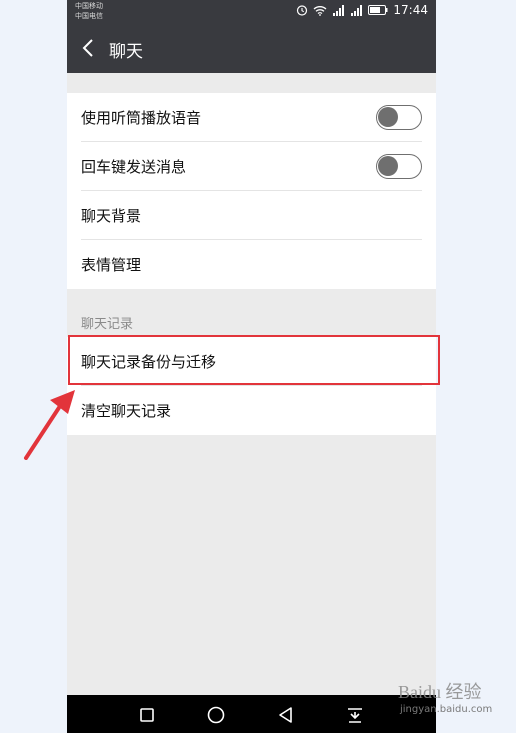 The width and height of the screenshot is (516, 733). Describe the element at coordinates (126, 52) in the screenshot. I see `page-title: 聊天` at that location.